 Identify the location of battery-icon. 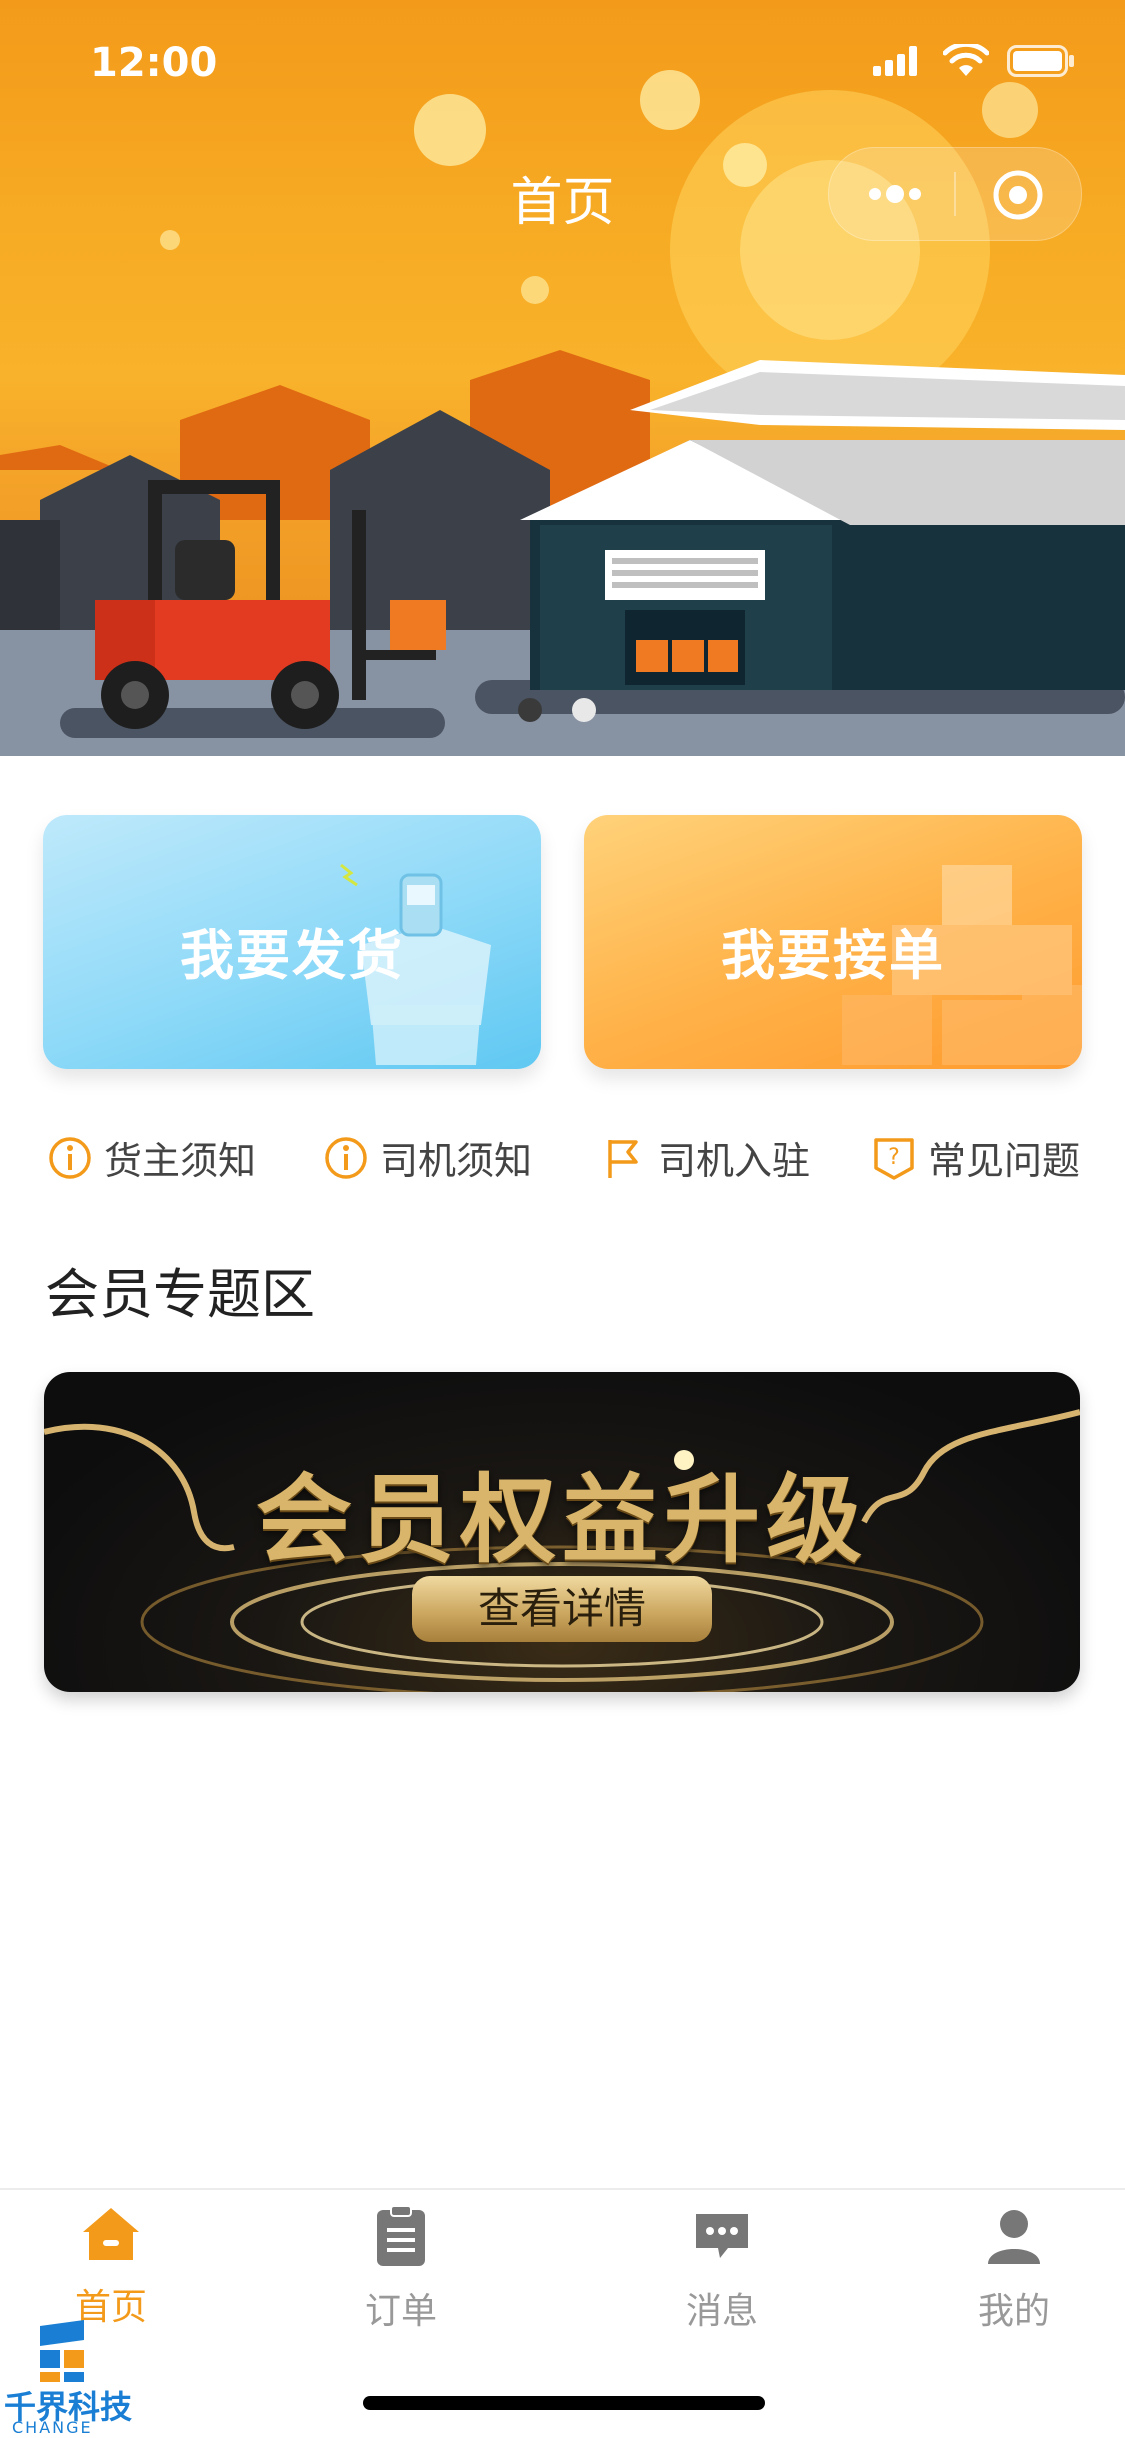
(1040, 61).